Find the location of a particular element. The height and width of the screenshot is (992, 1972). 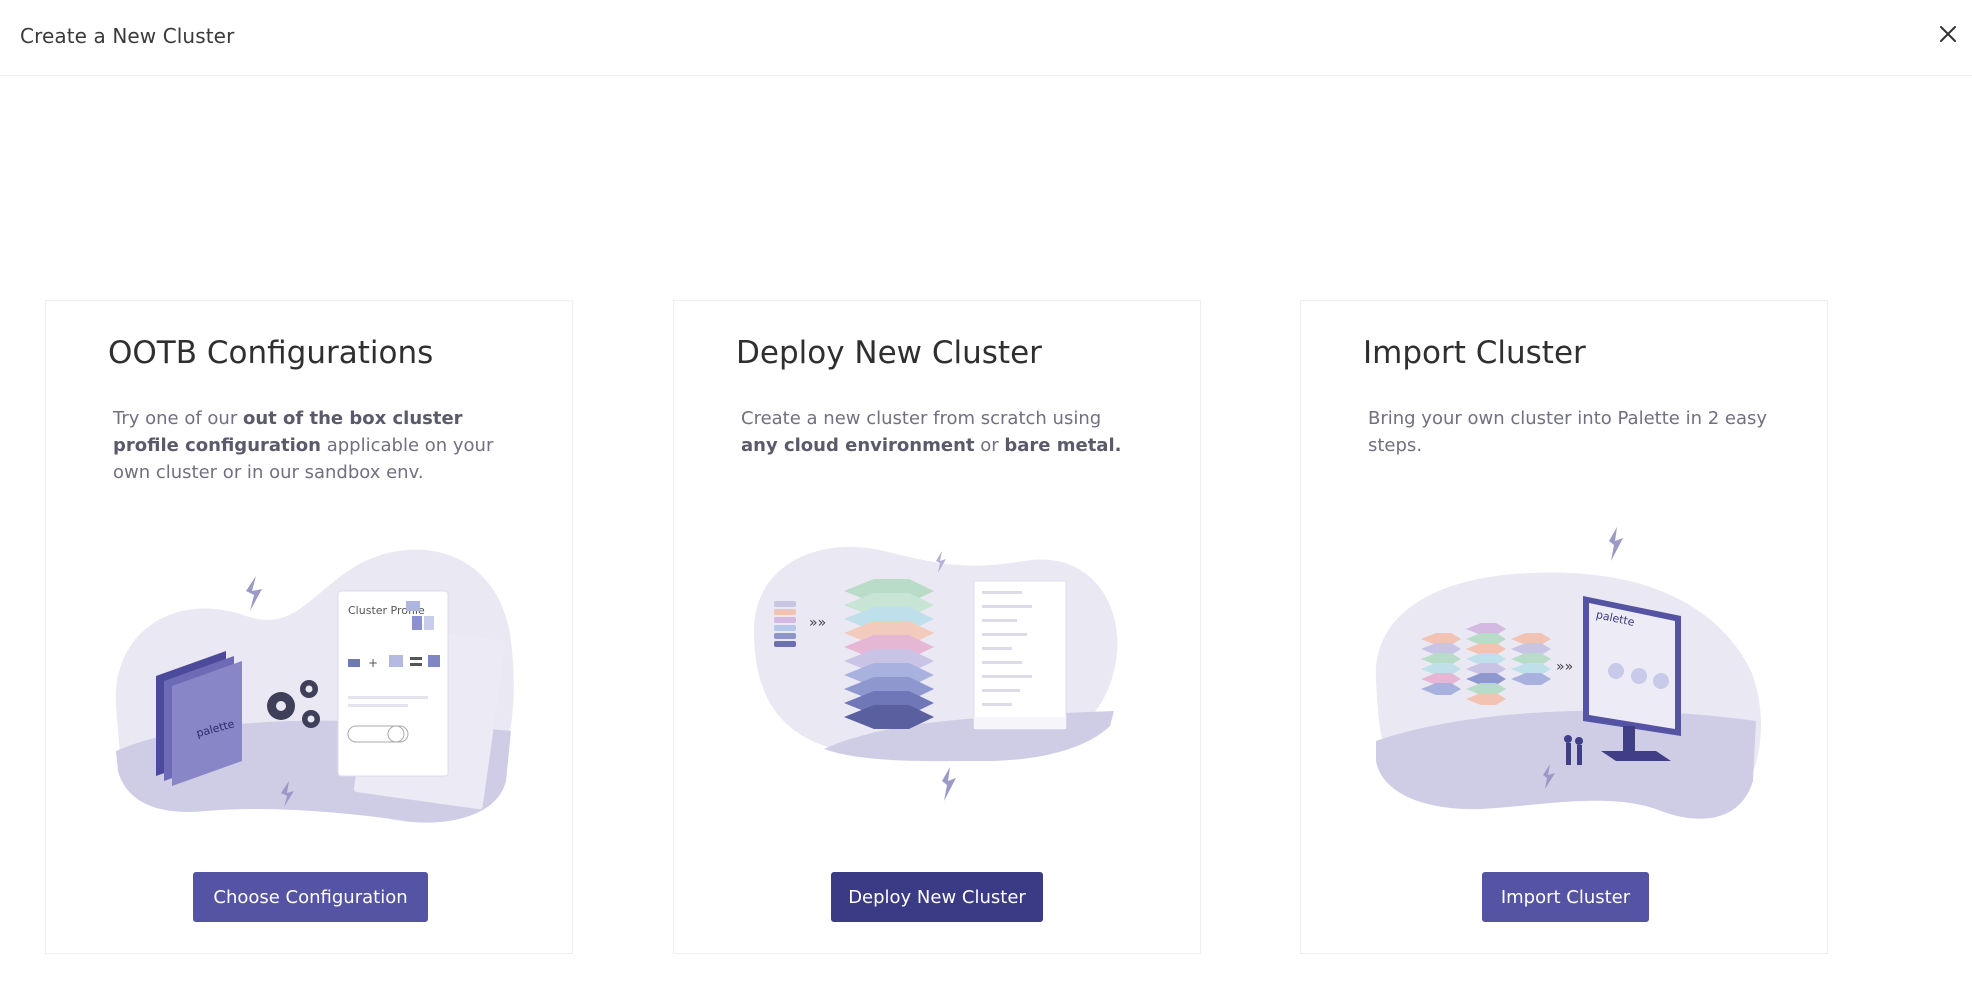

deploy-stack-illustration: »» is located at coordinates (944, 681).